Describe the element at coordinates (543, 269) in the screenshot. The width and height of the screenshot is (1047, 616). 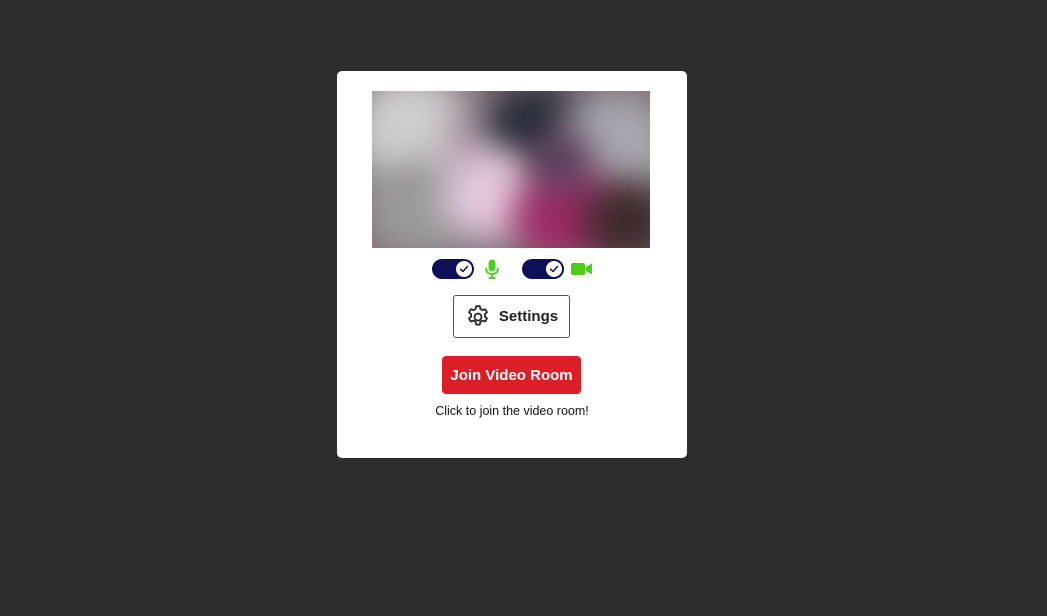
I see `camera-toggle` at that location.